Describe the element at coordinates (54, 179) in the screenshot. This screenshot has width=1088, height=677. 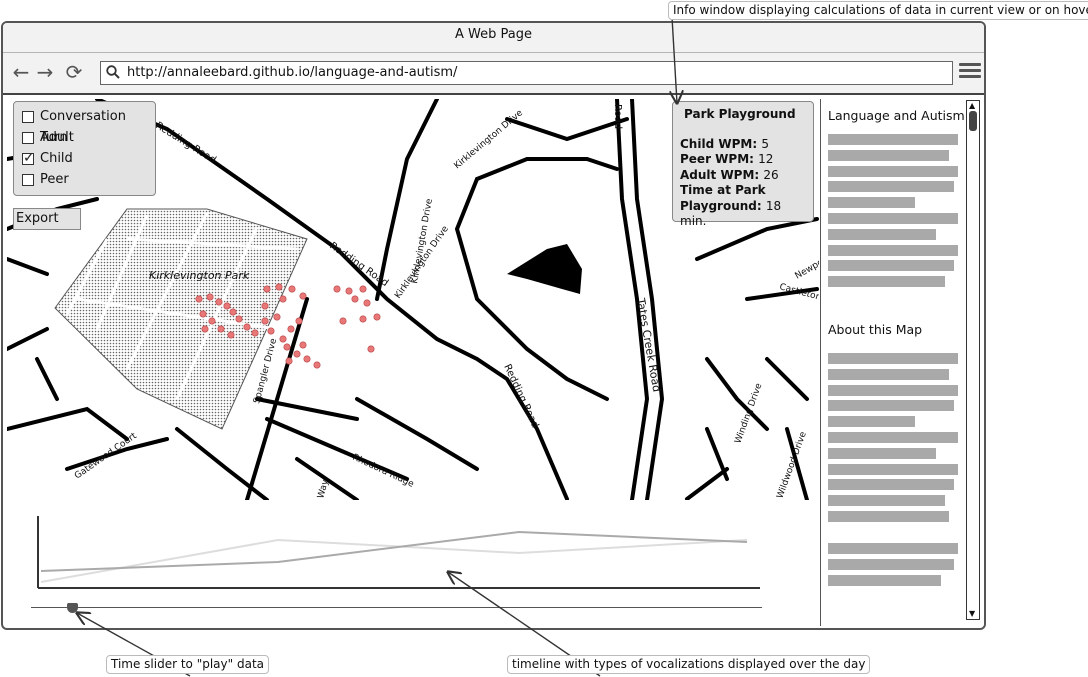
I see `layer-label: Peer` at that location.